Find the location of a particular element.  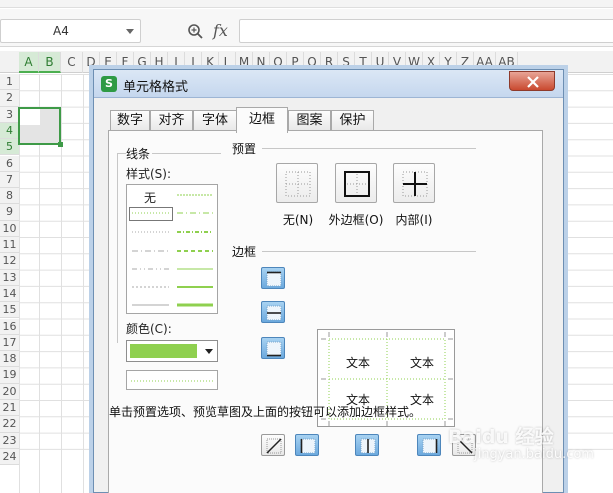

color-swatch is located at coordinates (163, 351).